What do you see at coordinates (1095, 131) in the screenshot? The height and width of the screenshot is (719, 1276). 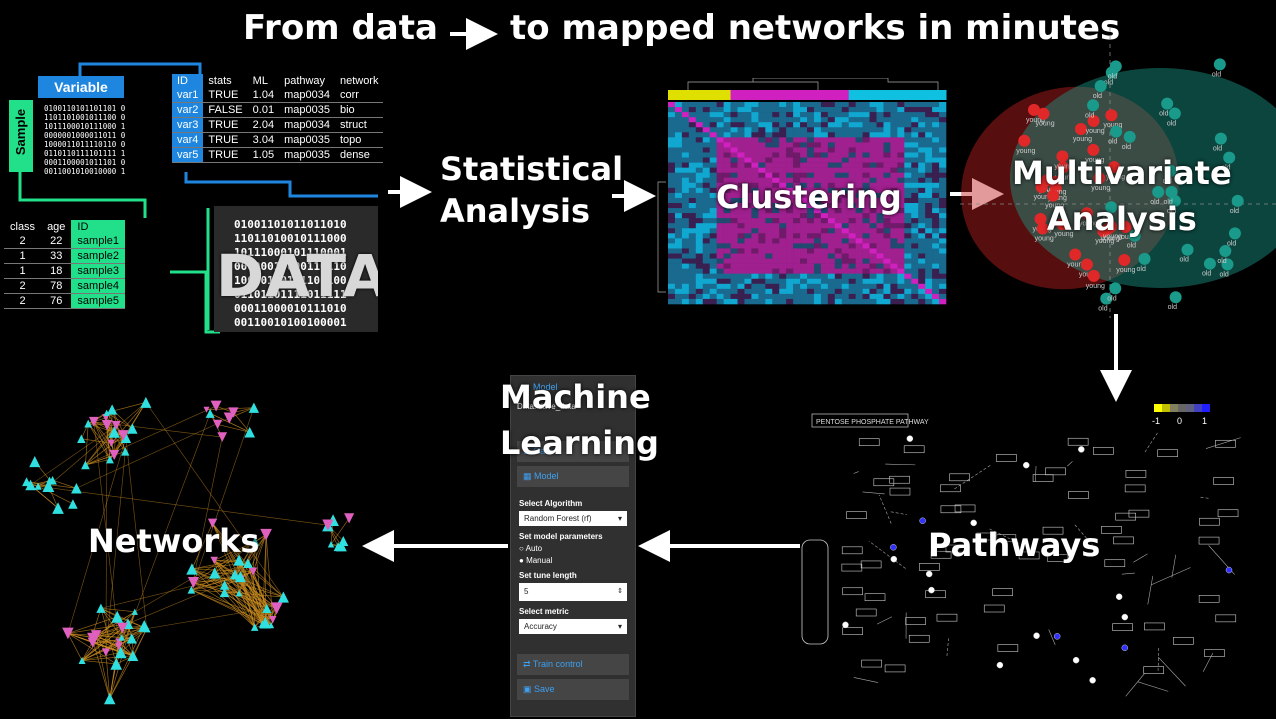 I see `pca-point-label: young` at bounding box center [1095, 131].